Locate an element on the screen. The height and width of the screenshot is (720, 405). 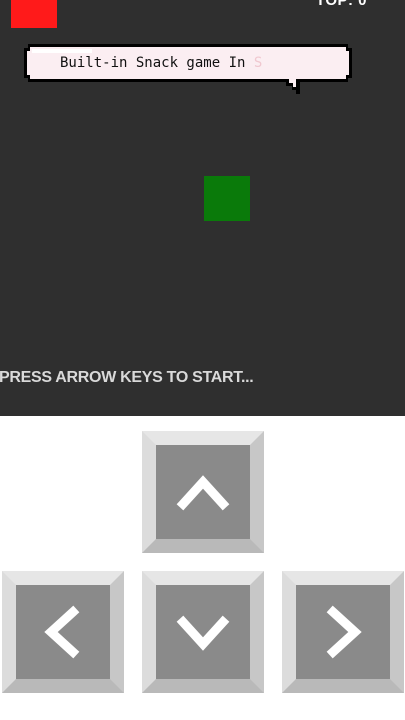
chevron-down-icon is located at coordinates (203, 633).